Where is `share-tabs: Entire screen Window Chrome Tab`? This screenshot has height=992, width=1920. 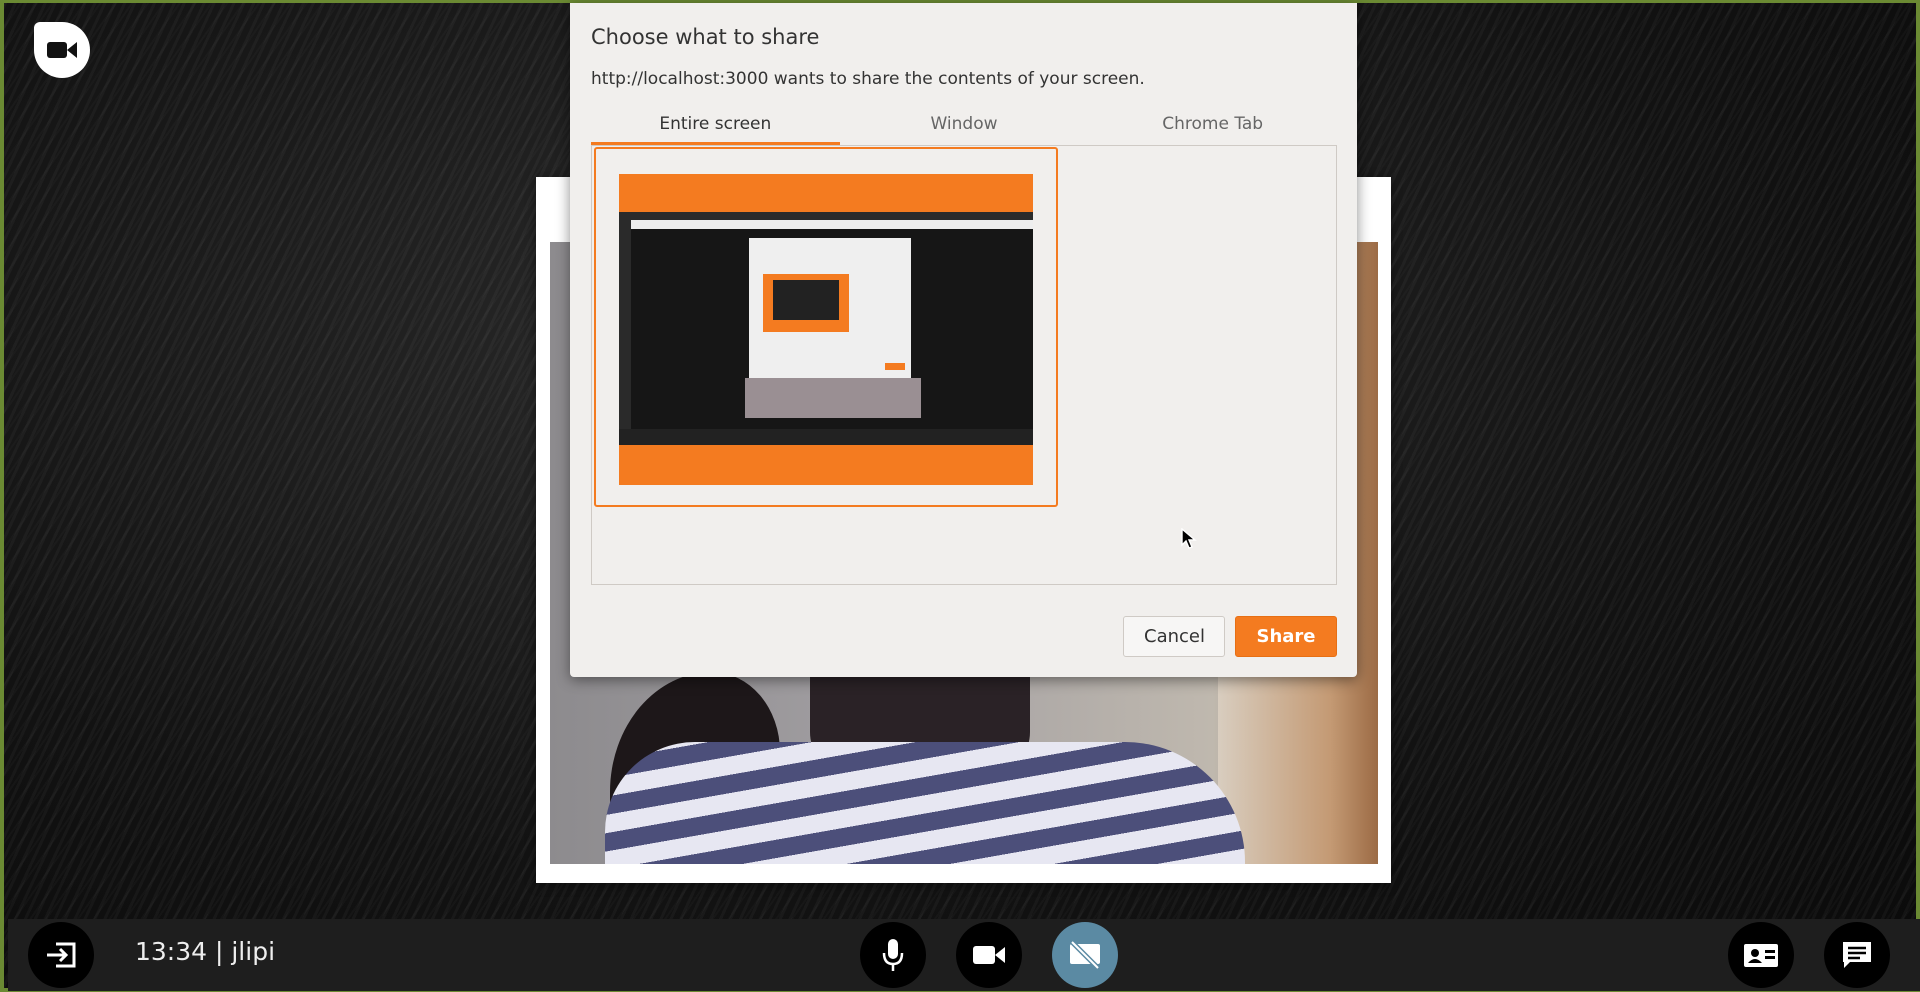
share-tabs: Entire screen Window Chrome Tab is located at coordinates (964, 127).